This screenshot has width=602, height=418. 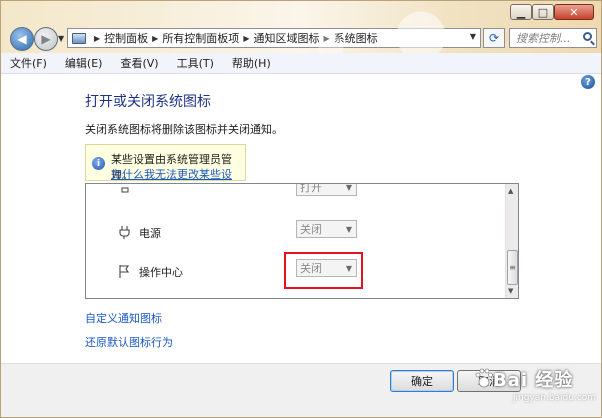 I want to click on menu-file: 文件(F), so click(x=28, y=63).